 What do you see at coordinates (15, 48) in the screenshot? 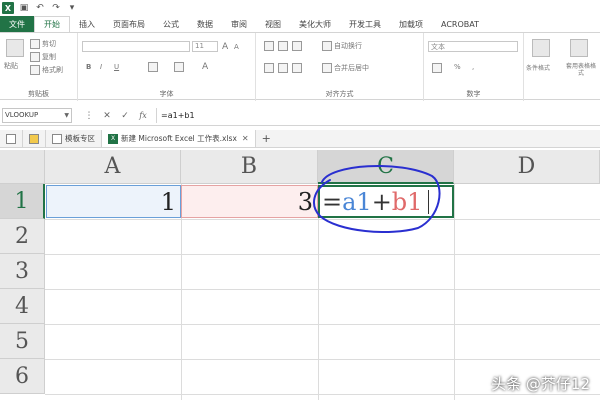
I see `paste-icon` at bounding box center [15, 48].